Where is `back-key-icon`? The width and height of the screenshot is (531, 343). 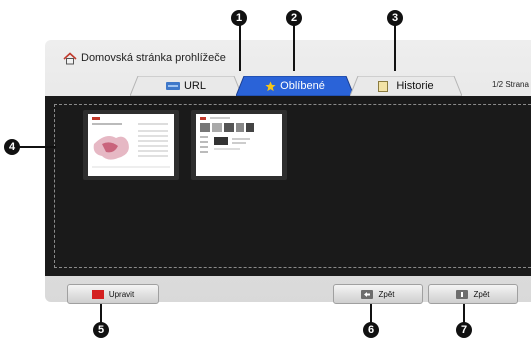
back-key-icon is located at coordinates (367, 294).